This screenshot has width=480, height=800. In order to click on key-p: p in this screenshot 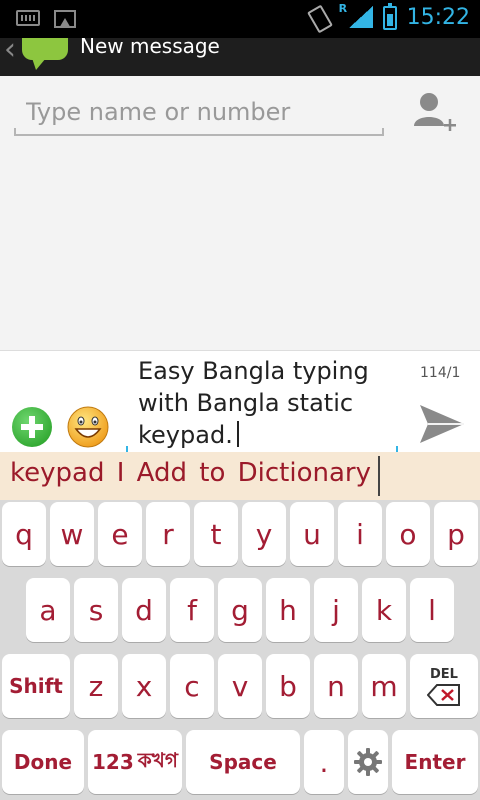, I will do `click(456, 534)`.